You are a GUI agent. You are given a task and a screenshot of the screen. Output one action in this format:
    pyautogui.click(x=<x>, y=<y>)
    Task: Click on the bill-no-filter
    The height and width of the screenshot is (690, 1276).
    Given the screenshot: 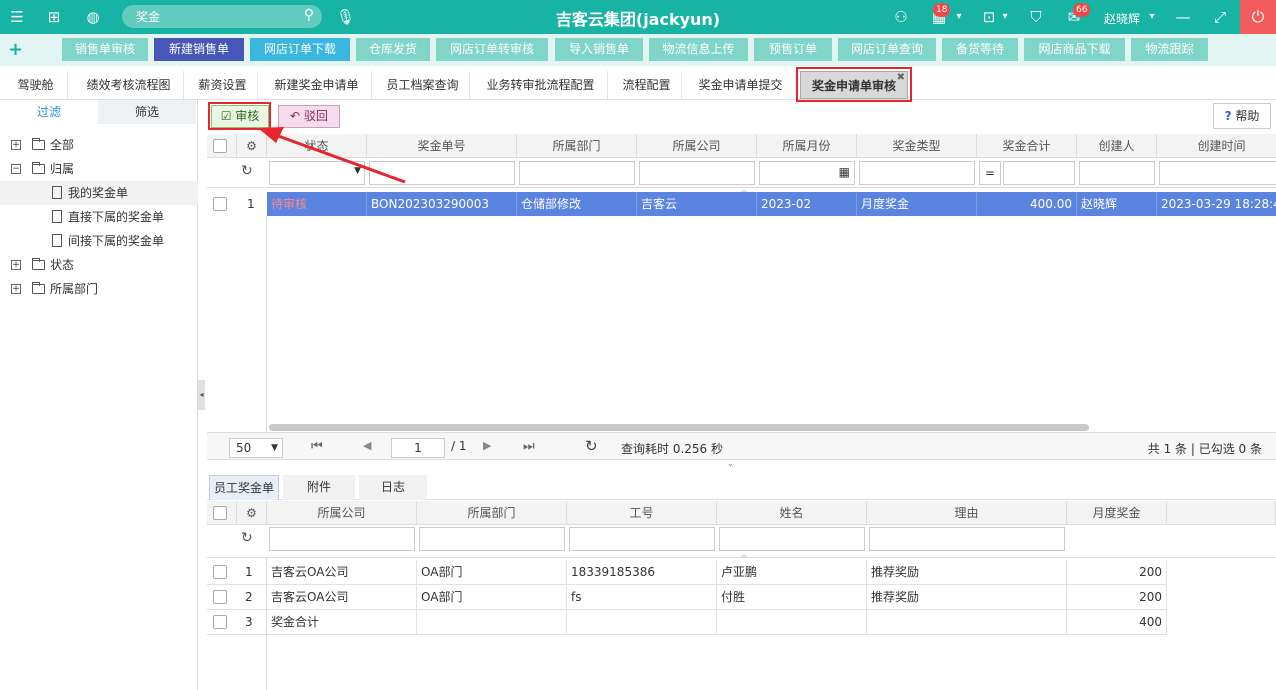 What is the action you would take?
    pyautogui.click(x=442, y=173)
    